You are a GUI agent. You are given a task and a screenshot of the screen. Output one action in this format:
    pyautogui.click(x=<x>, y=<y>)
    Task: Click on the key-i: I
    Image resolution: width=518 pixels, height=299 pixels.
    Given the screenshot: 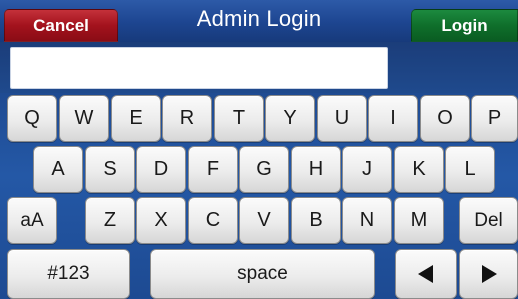 What is the action you would take?
    pyautogui.click(x=393, y=118)
    